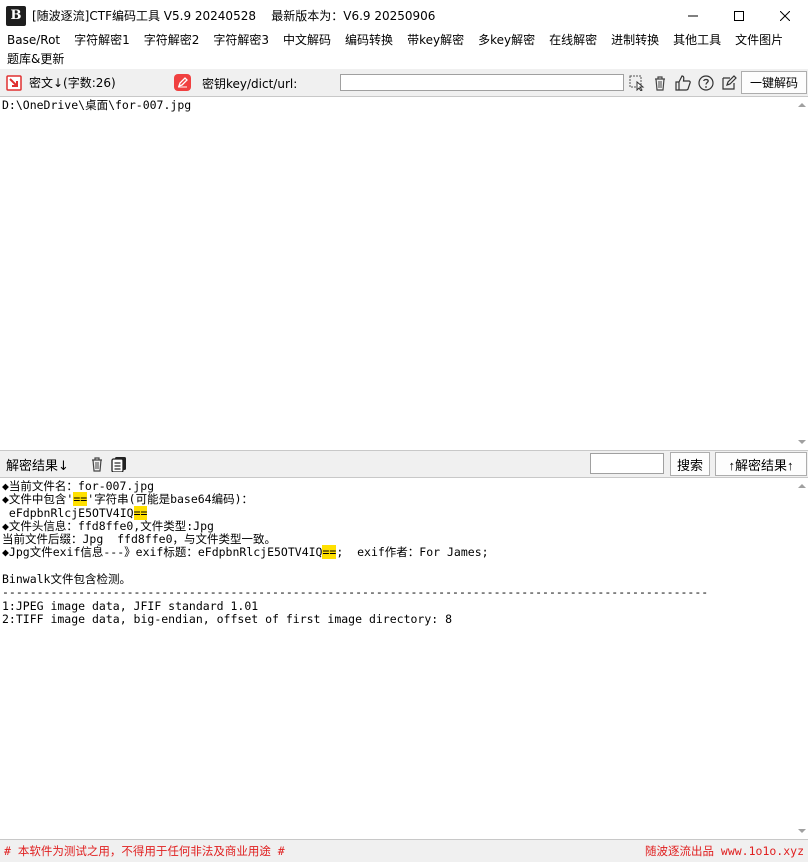 Image resolution: width=808 pixels, height=862 pixels. I want to click on result-line: ◆文件头信息：ffd8ffe0,文件类型:Jpg, so click(398, 525).